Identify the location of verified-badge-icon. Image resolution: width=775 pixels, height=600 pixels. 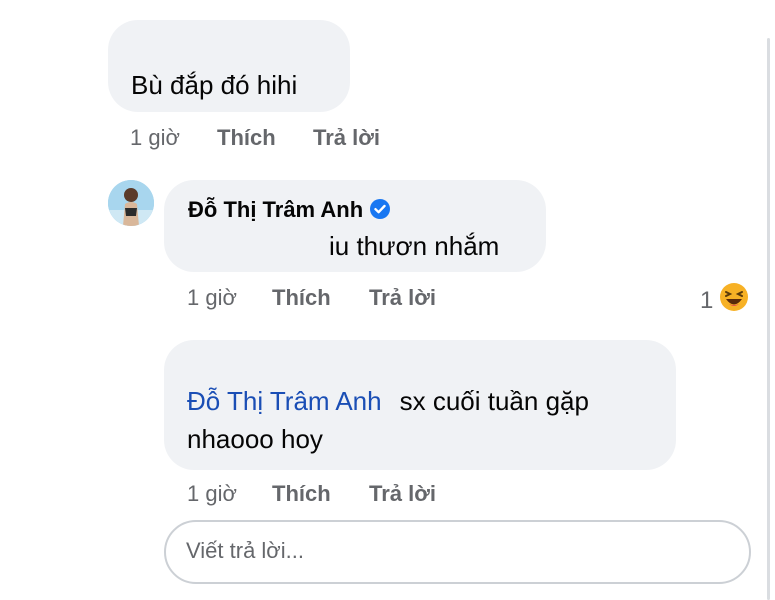
(380, 212).